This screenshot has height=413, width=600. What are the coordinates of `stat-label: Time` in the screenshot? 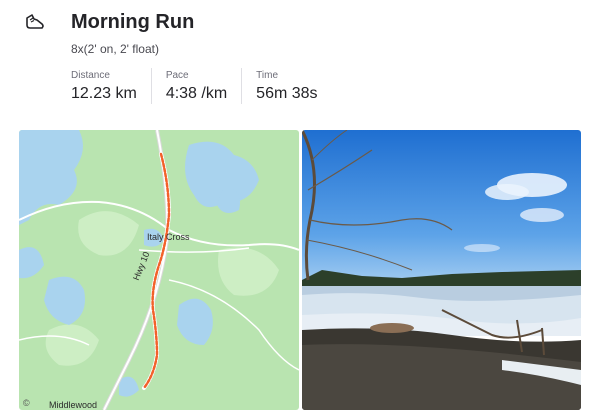 It's located at (267, 75).